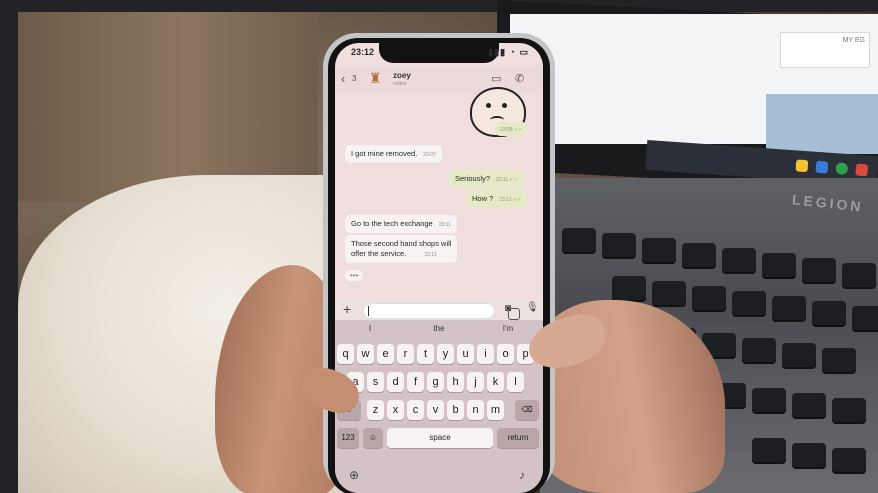  What do you see at coordinates (400, 84) in the screenshot?
I see `contact-status: online` at bounding box center [400, 84].